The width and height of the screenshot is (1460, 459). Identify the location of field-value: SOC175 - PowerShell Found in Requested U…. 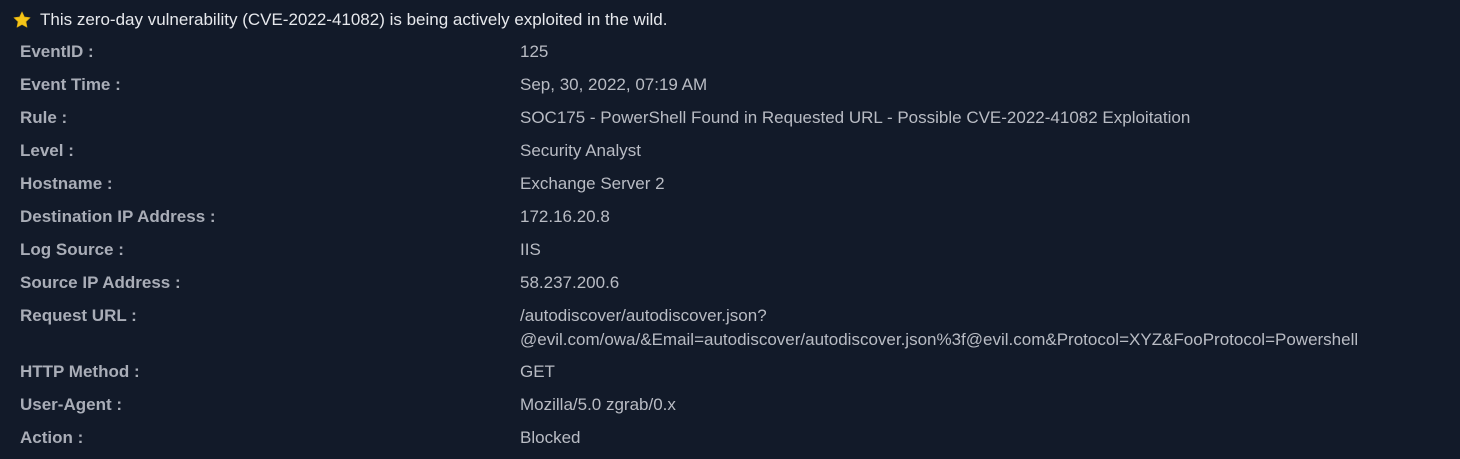
(855, 117).